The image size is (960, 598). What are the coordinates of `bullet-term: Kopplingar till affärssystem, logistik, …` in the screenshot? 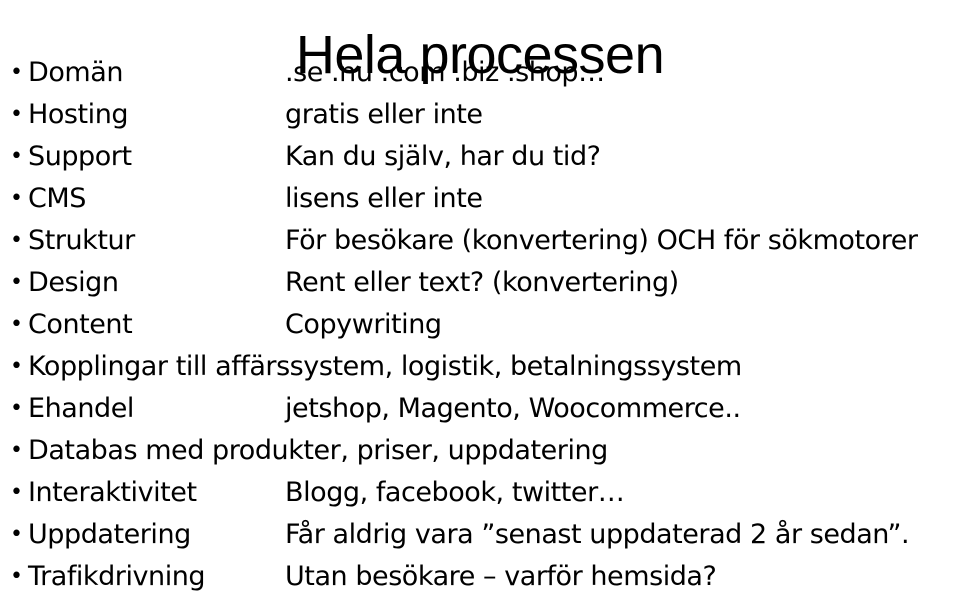 It's located at (385, 366).